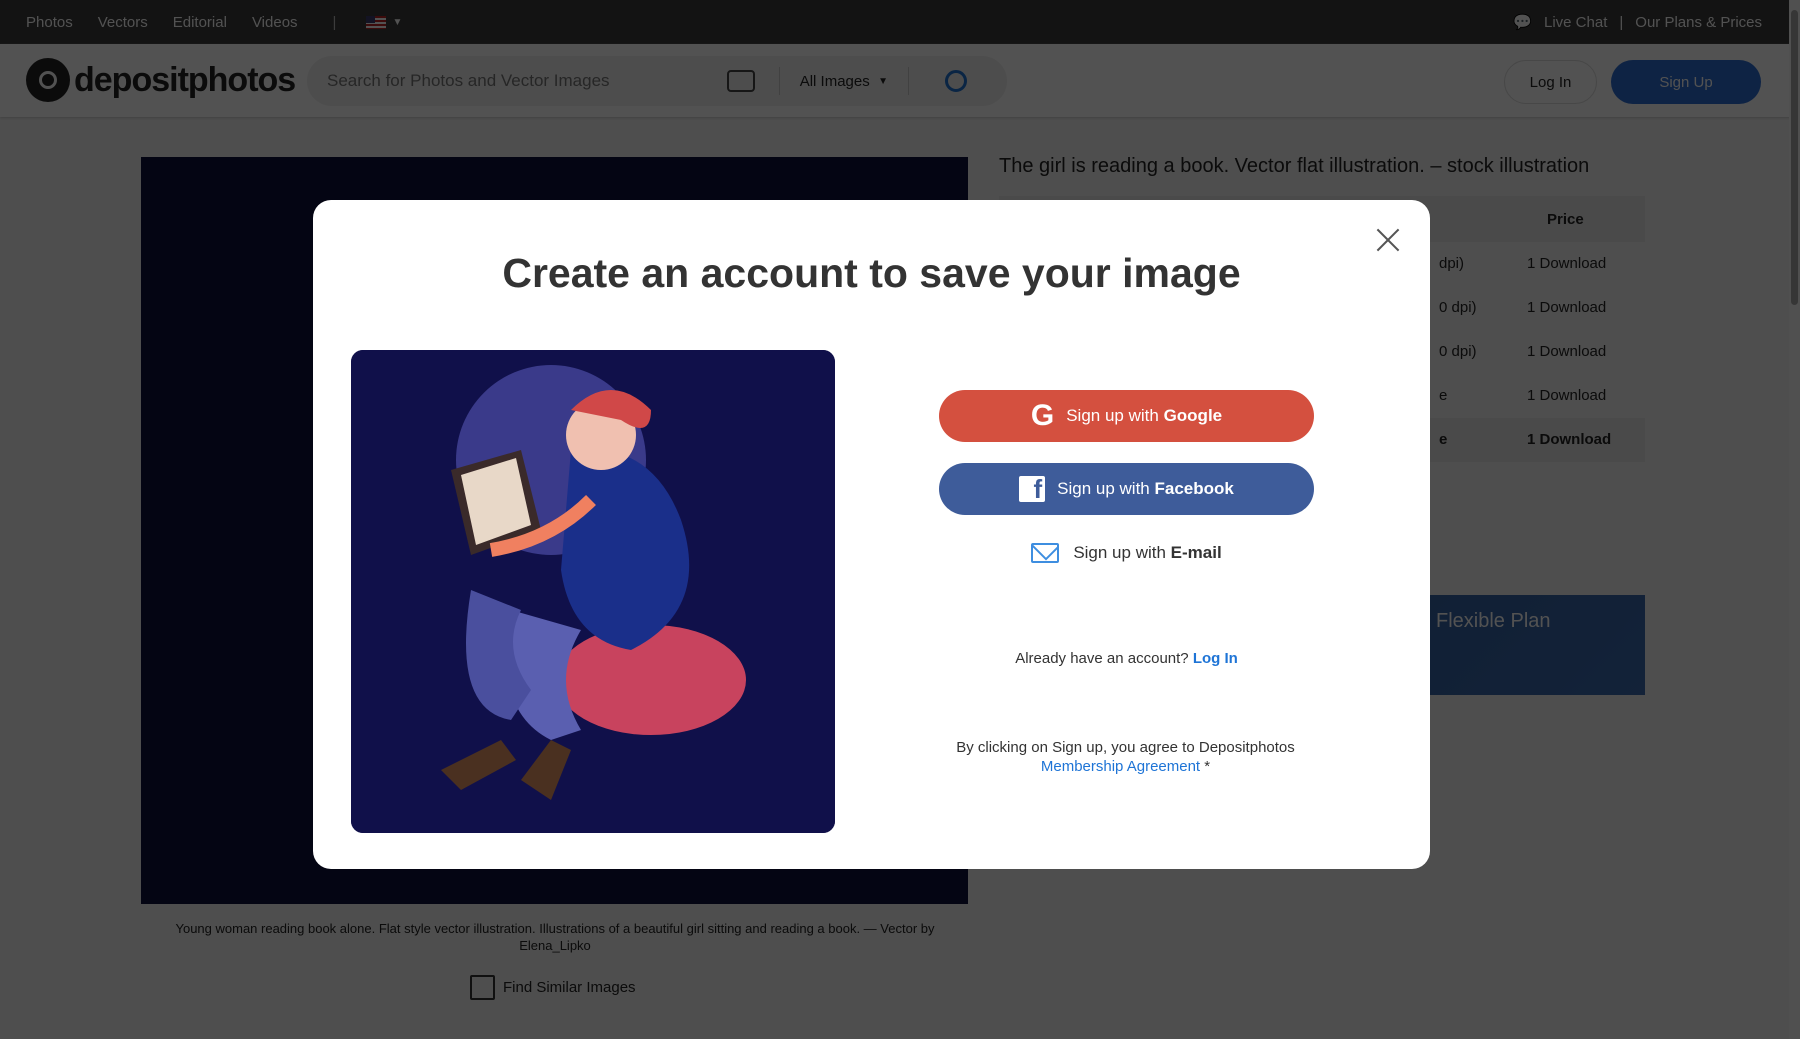 The height and width of the screenshot is (1039, 1800). Describe the element at coordinates (1147, 552) in the screenshot. I see `email-label: Sign up with E-mail` at that location.